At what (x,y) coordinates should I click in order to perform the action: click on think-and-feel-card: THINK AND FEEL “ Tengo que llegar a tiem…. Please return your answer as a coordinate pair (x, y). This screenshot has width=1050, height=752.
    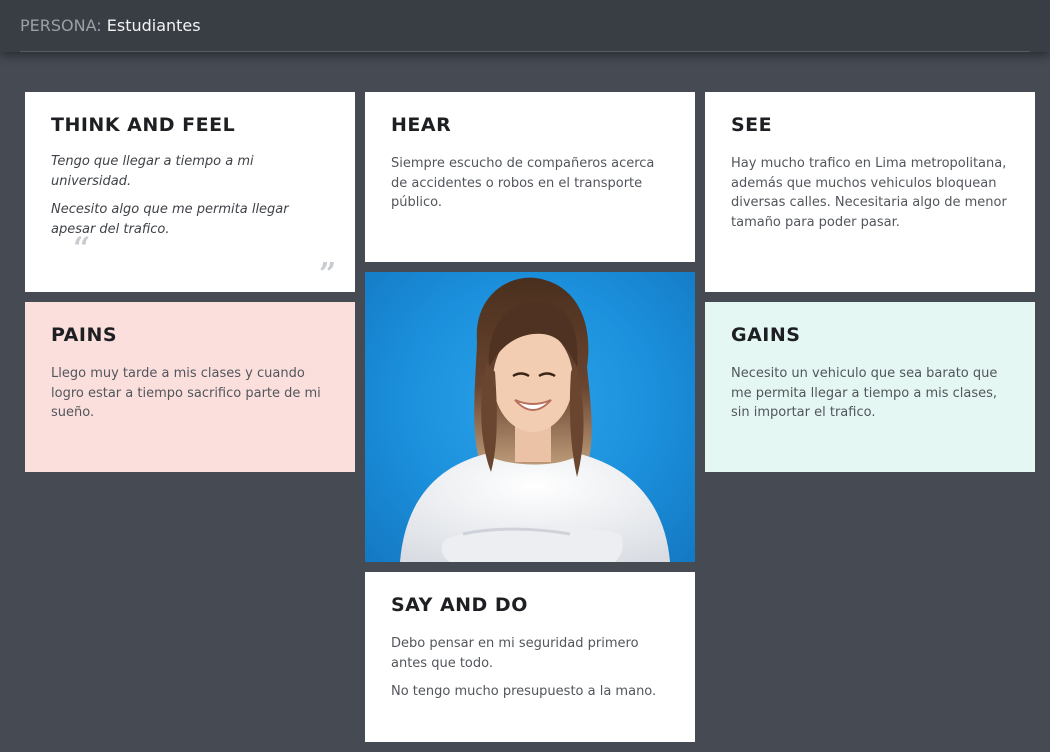
    Looking at the image, I should click on (190, 192).